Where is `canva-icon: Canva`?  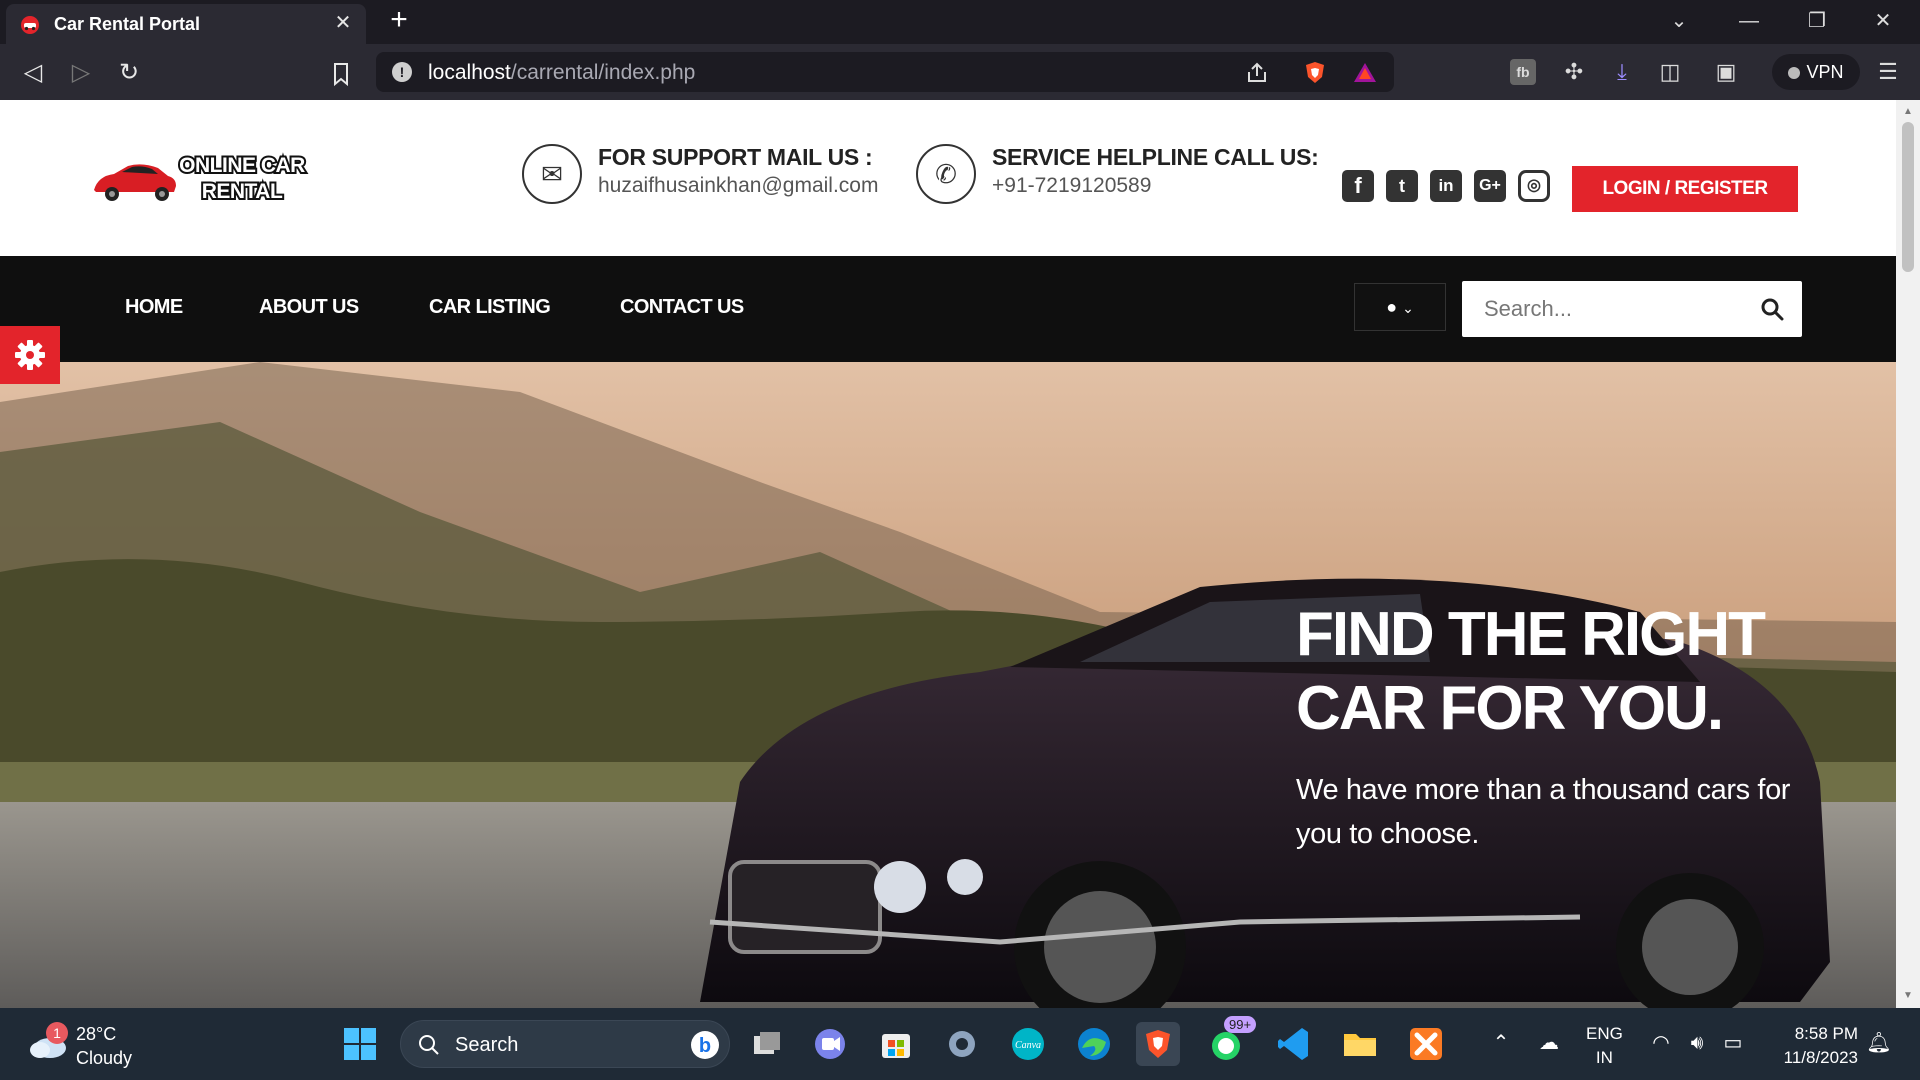 canva-icon: Canva is located at coordinates (1028, 1044).